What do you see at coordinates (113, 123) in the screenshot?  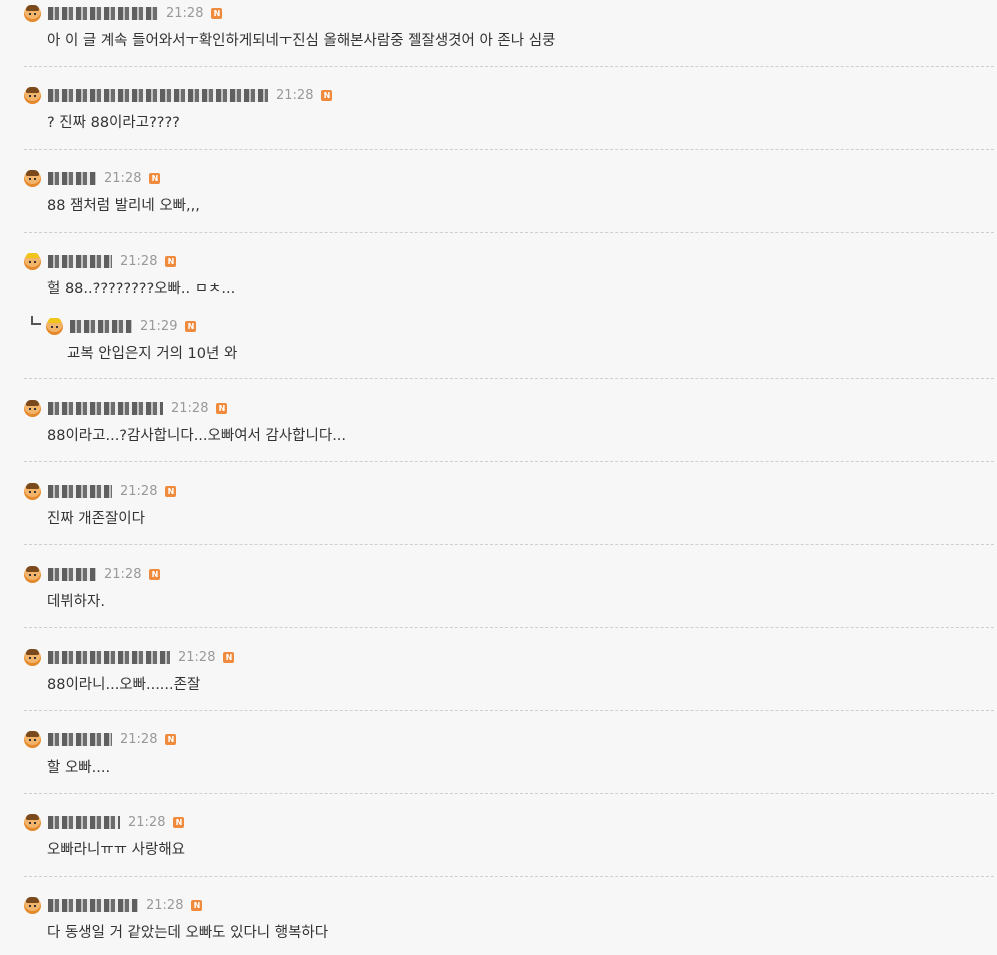 I see `comment-text: ? 진짜 88이라고????` at bounding box center [113, 123].